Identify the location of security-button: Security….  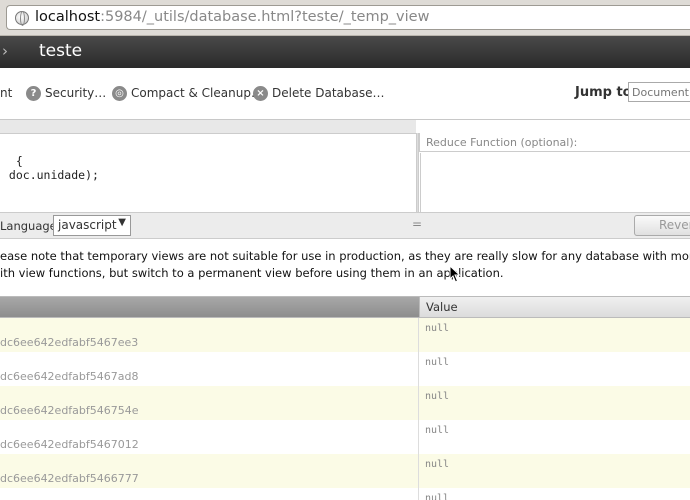
(75, 93).